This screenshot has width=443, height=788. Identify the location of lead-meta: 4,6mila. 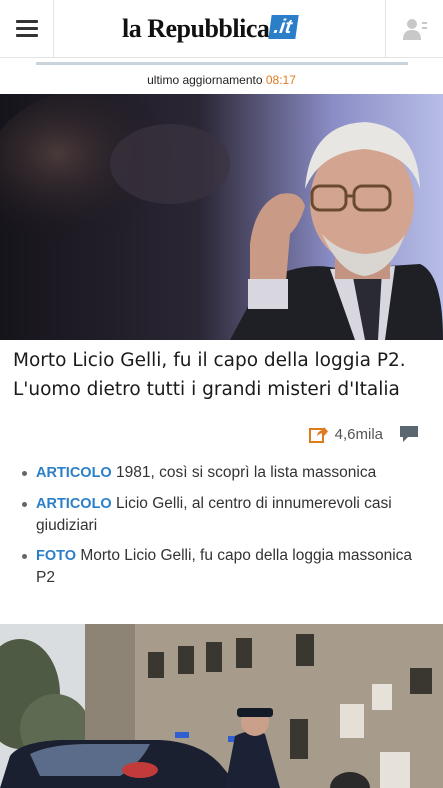
(363, 434).